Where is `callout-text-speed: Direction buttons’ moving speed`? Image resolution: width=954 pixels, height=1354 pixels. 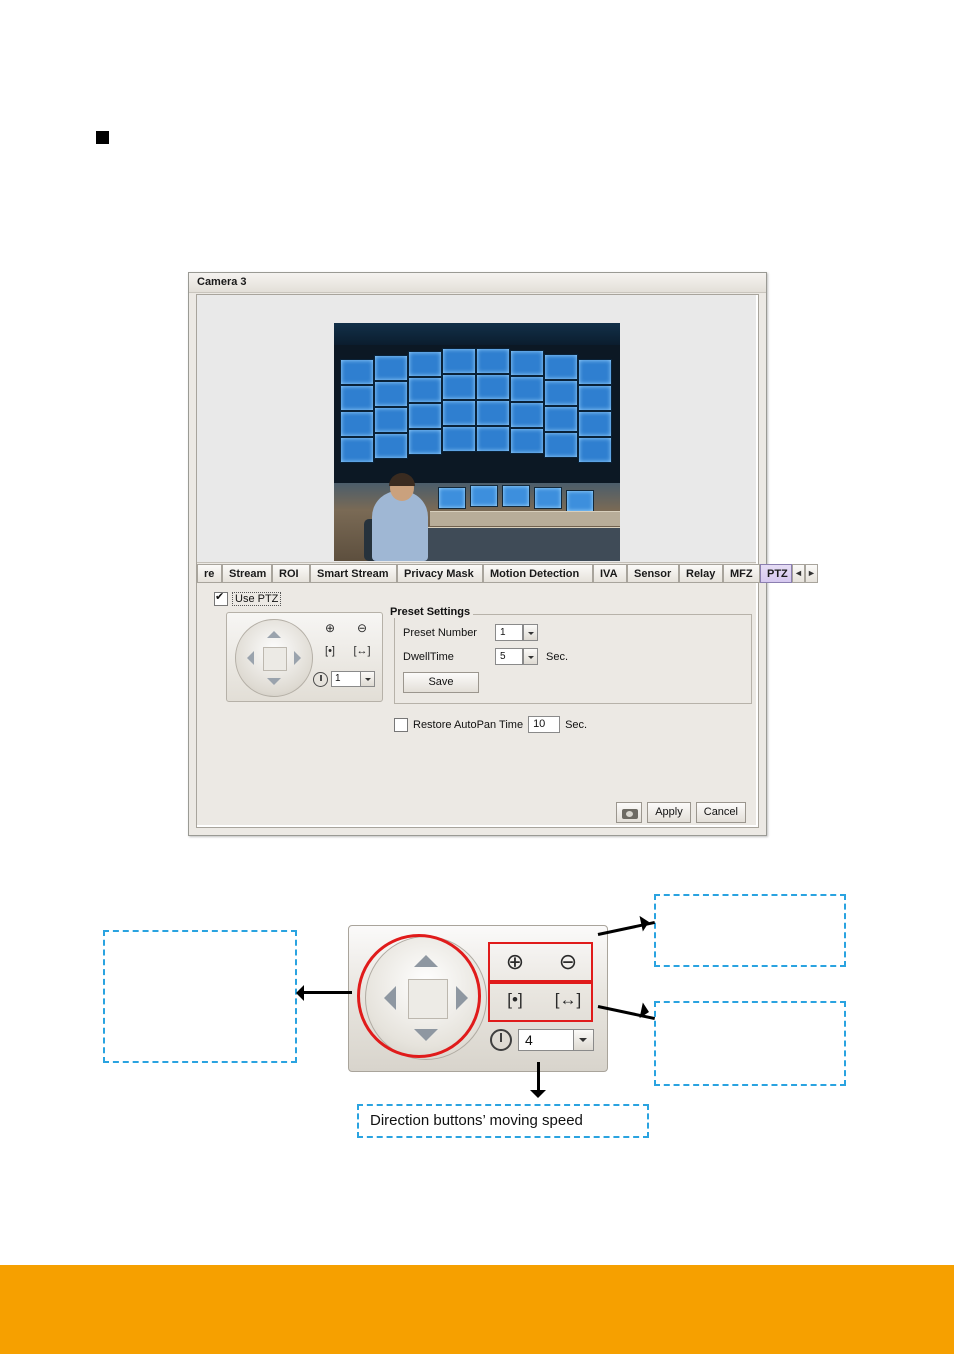 callout-text-speed: Direction buttons’ moving speed is located at coordinates (476, 1120).